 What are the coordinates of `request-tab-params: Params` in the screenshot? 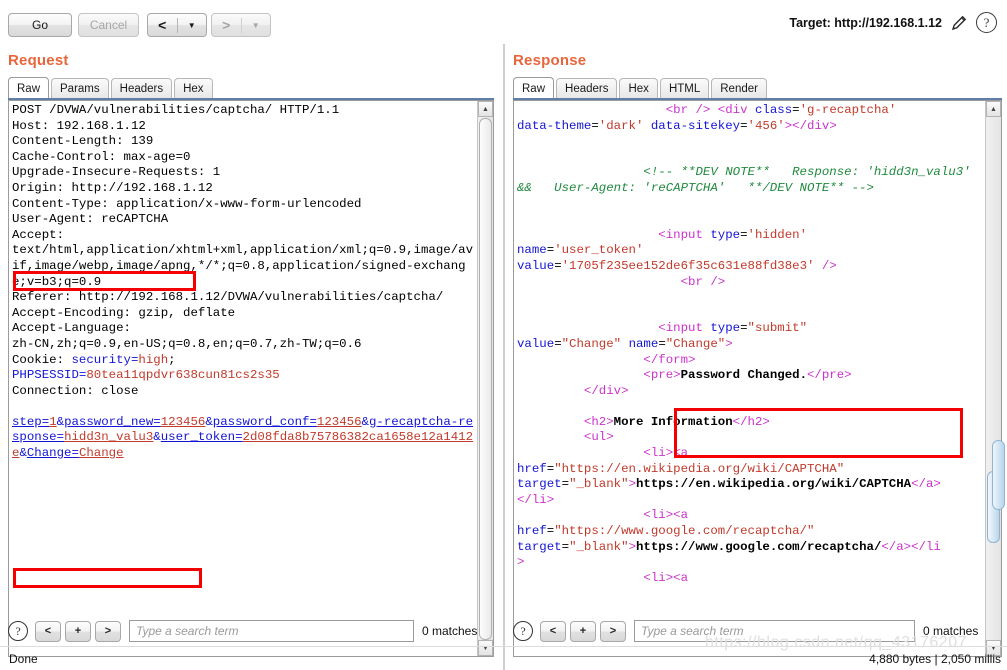 It's located at (80, 88).